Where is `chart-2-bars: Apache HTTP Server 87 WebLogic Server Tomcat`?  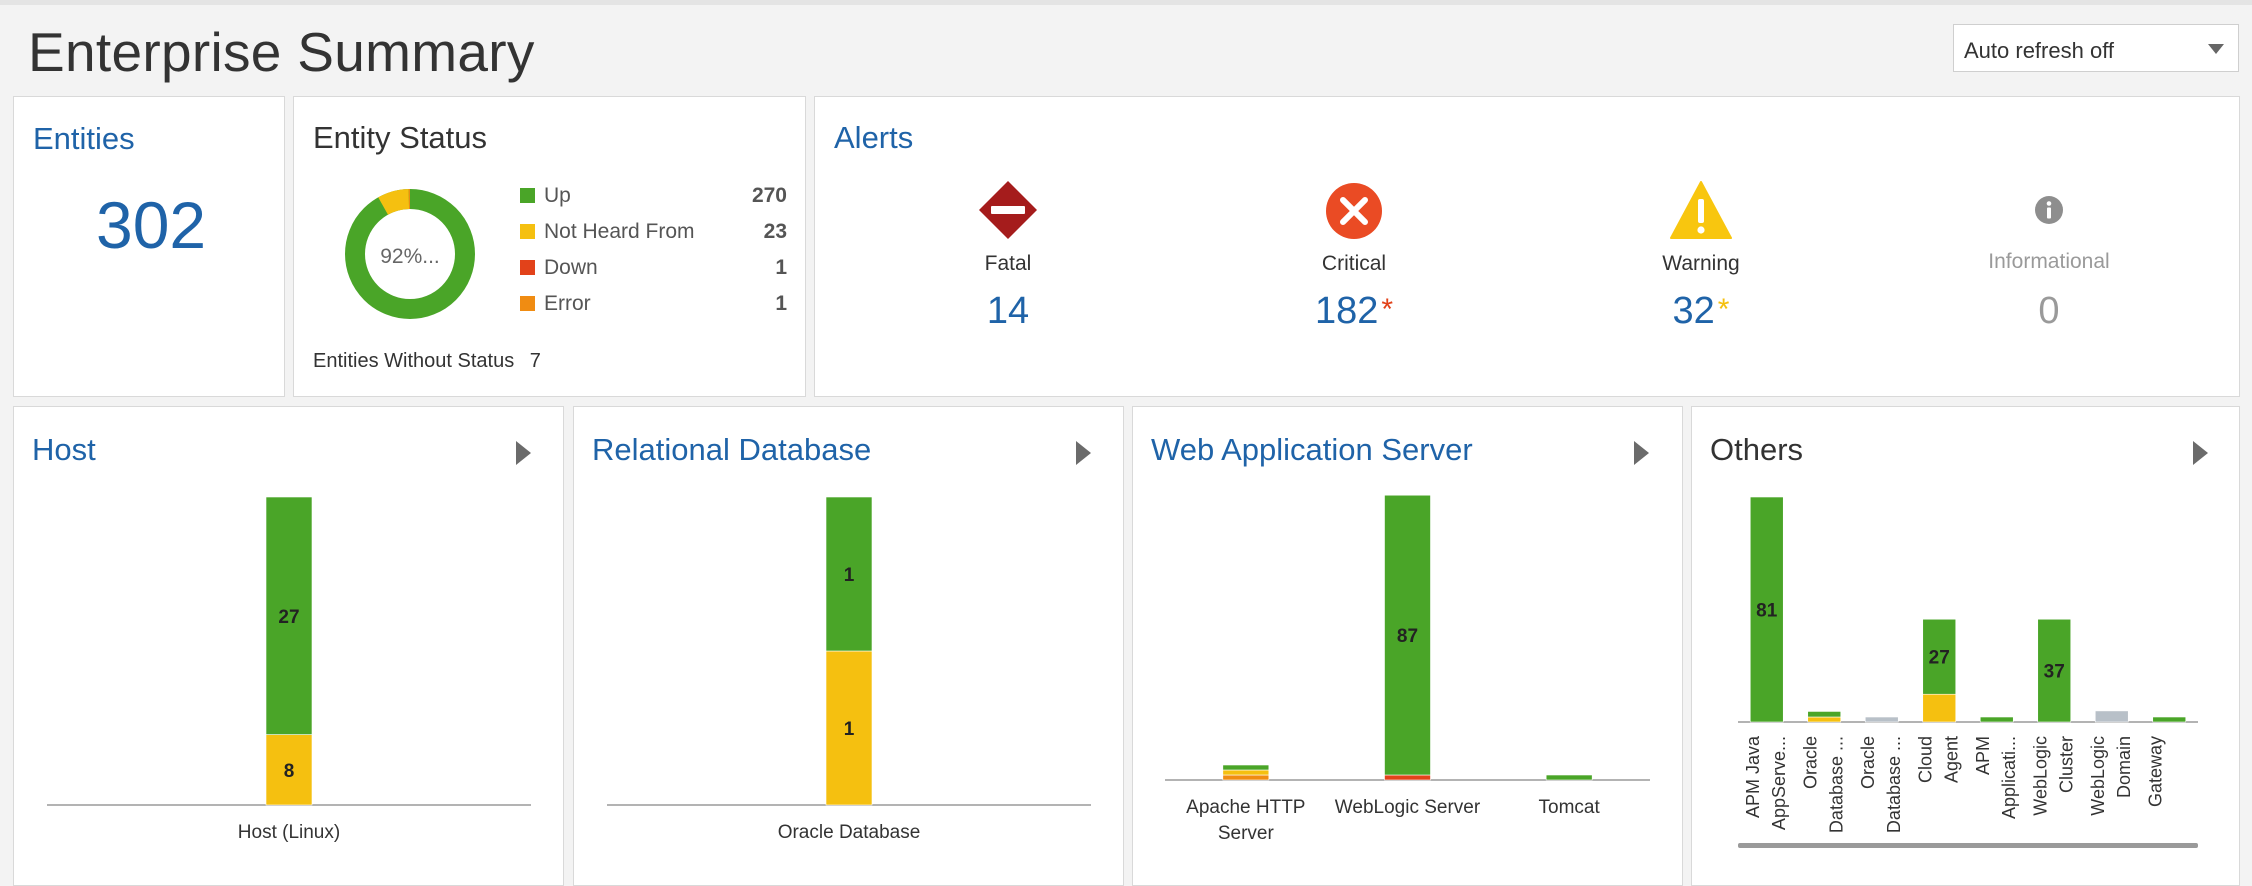 chart-2-bars: Apache HTTP Server 87 WebLogic Server Tomcat is located at coordinates (1407, 669).